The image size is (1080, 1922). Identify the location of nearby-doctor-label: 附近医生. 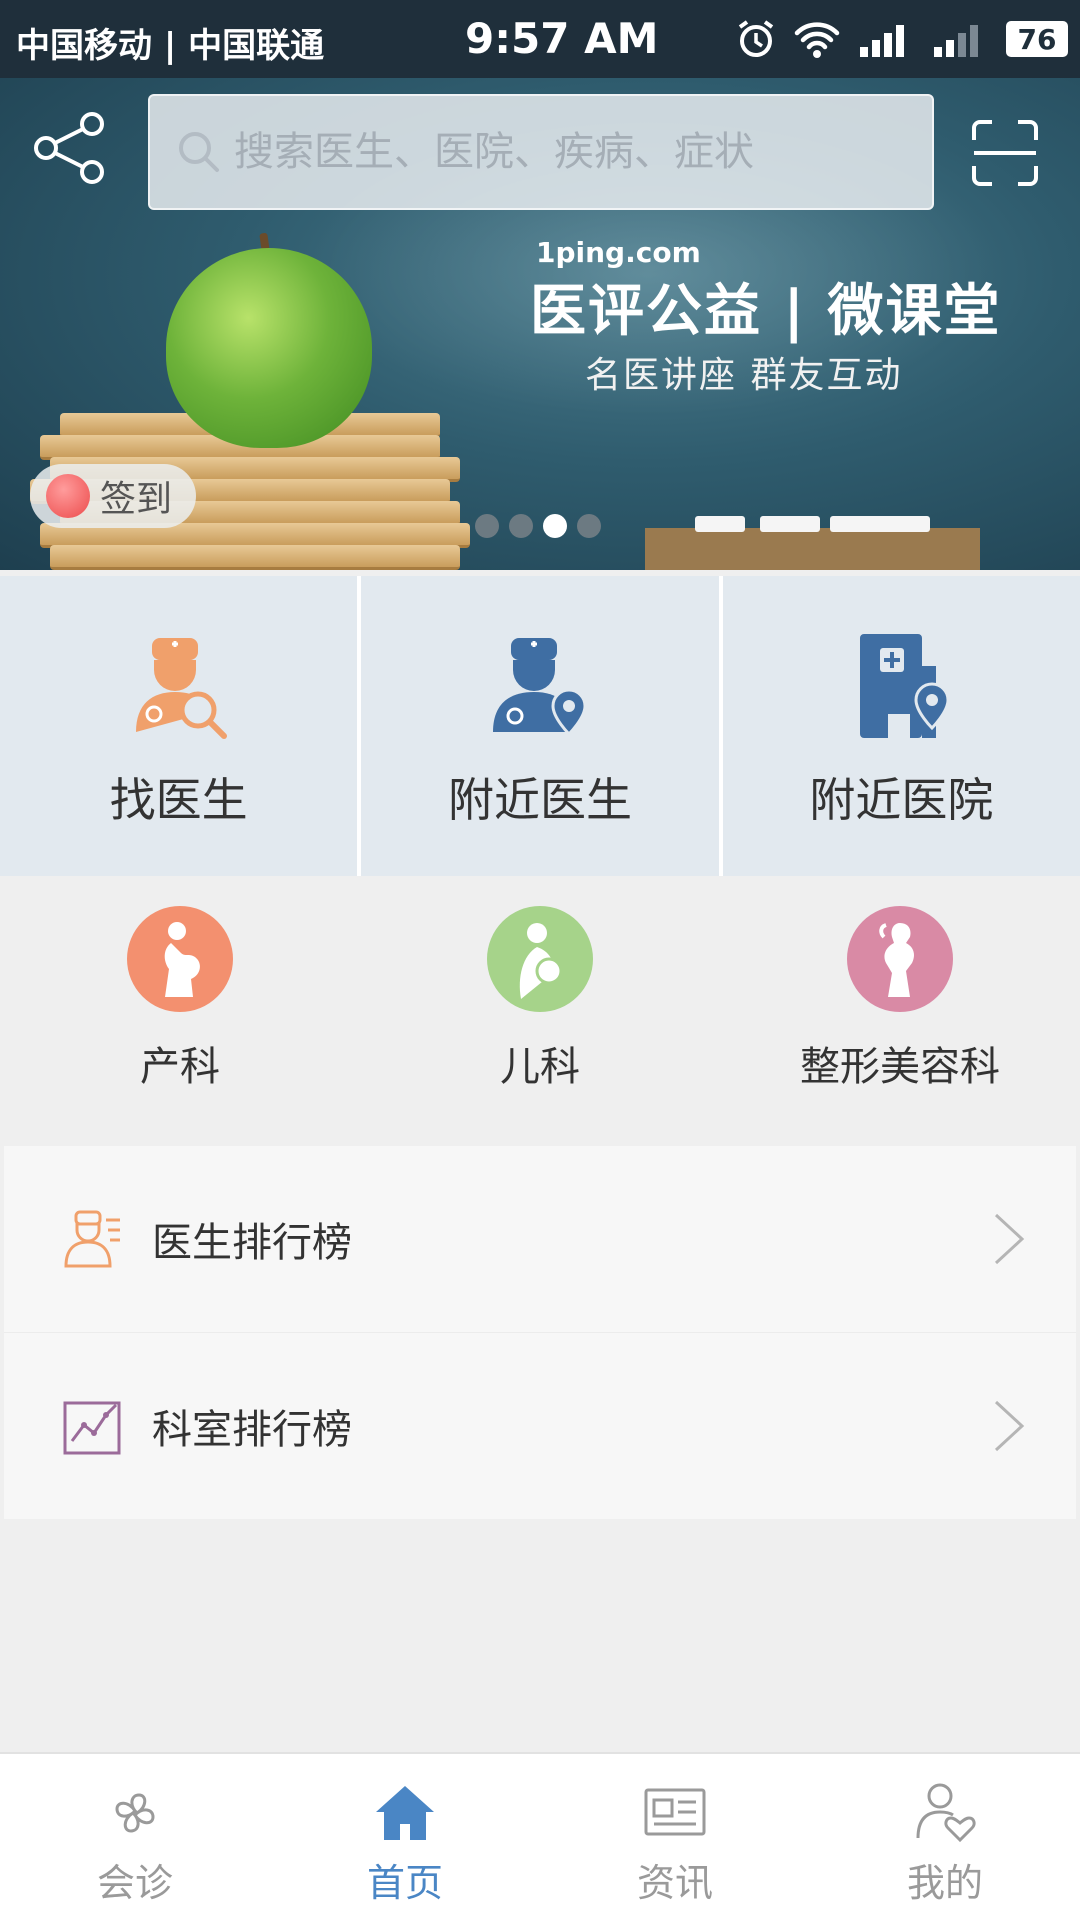
(539, 800).